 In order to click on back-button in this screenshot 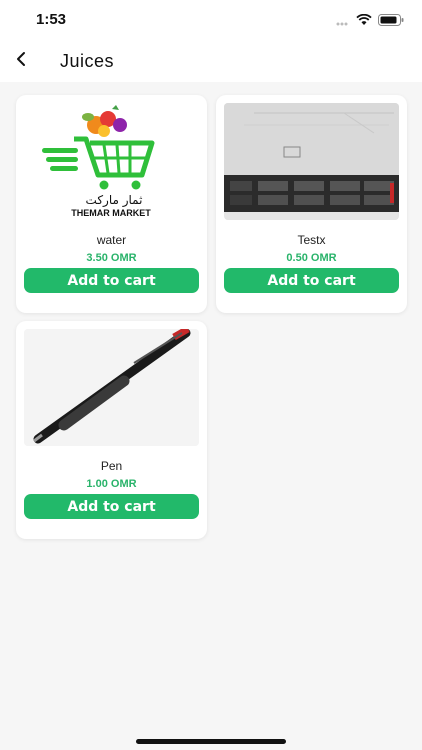, I will do `click(21, 61)`.